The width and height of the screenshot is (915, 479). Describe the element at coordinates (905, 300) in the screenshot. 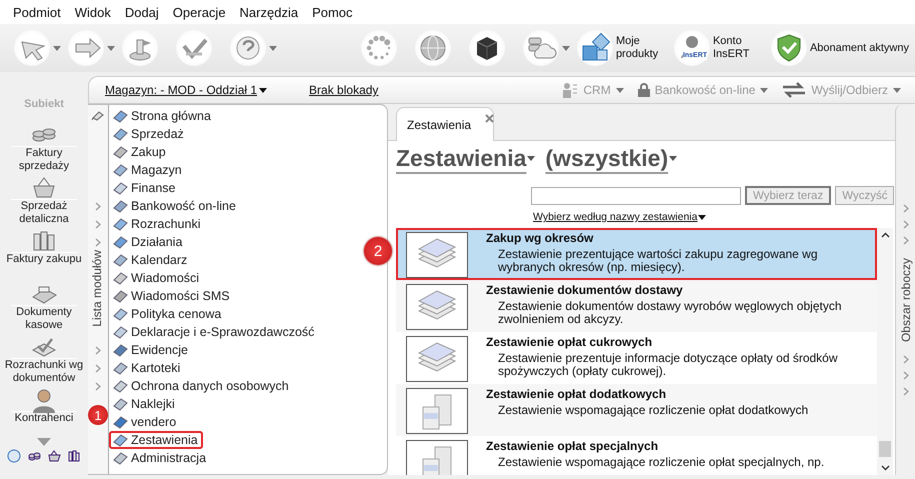

I see `panel-title: Obszar roboczy` at that location.